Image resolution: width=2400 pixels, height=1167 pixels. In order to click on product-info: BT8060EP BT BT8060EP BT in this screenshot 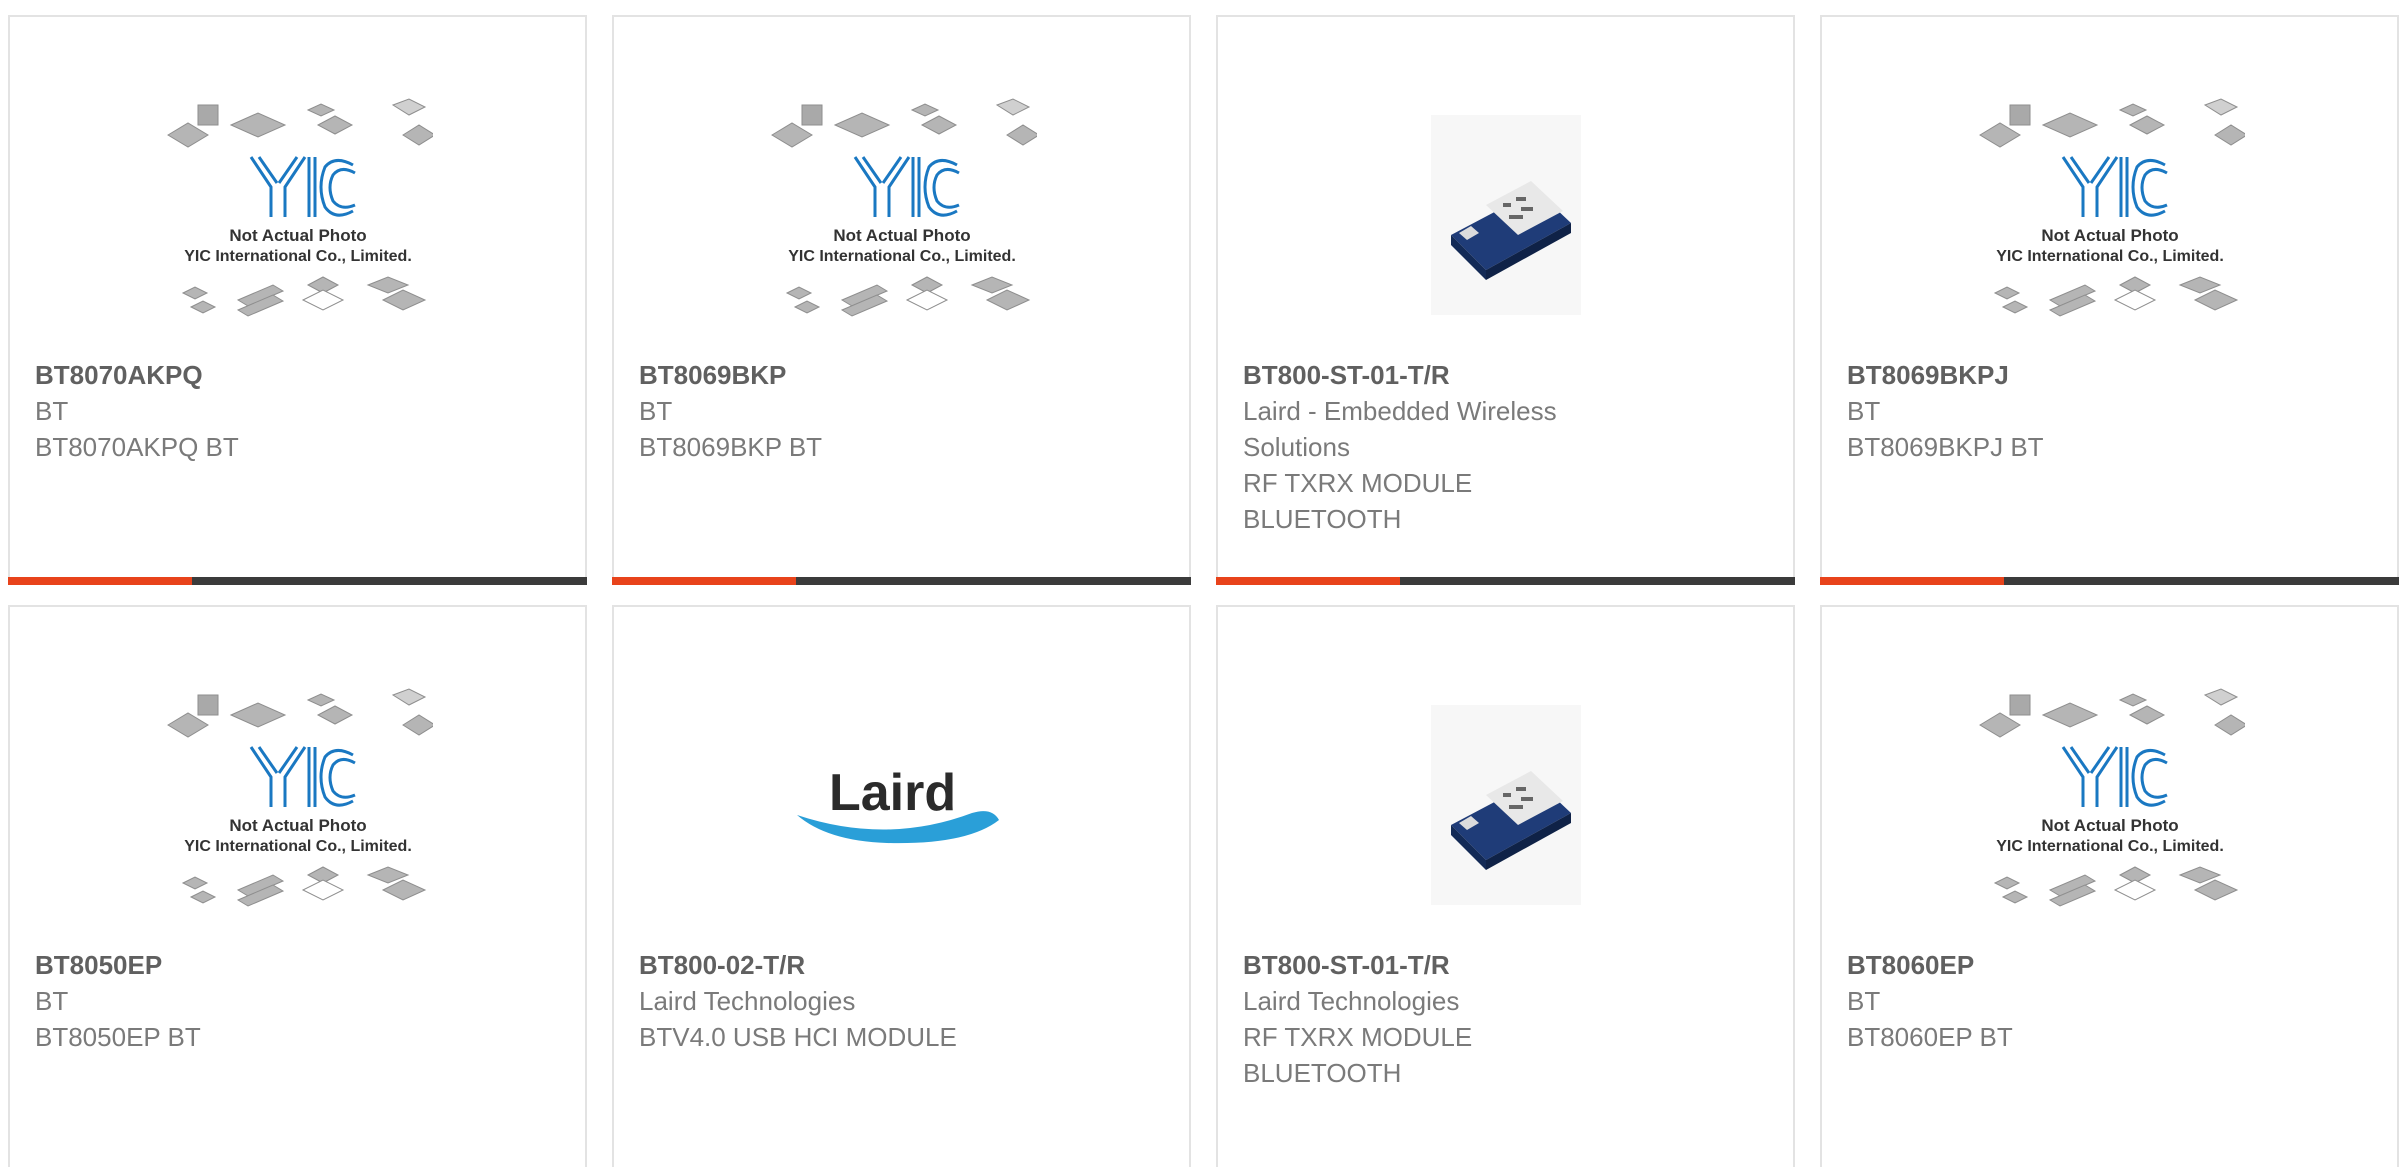, I will do `click(2109, 1001)`.